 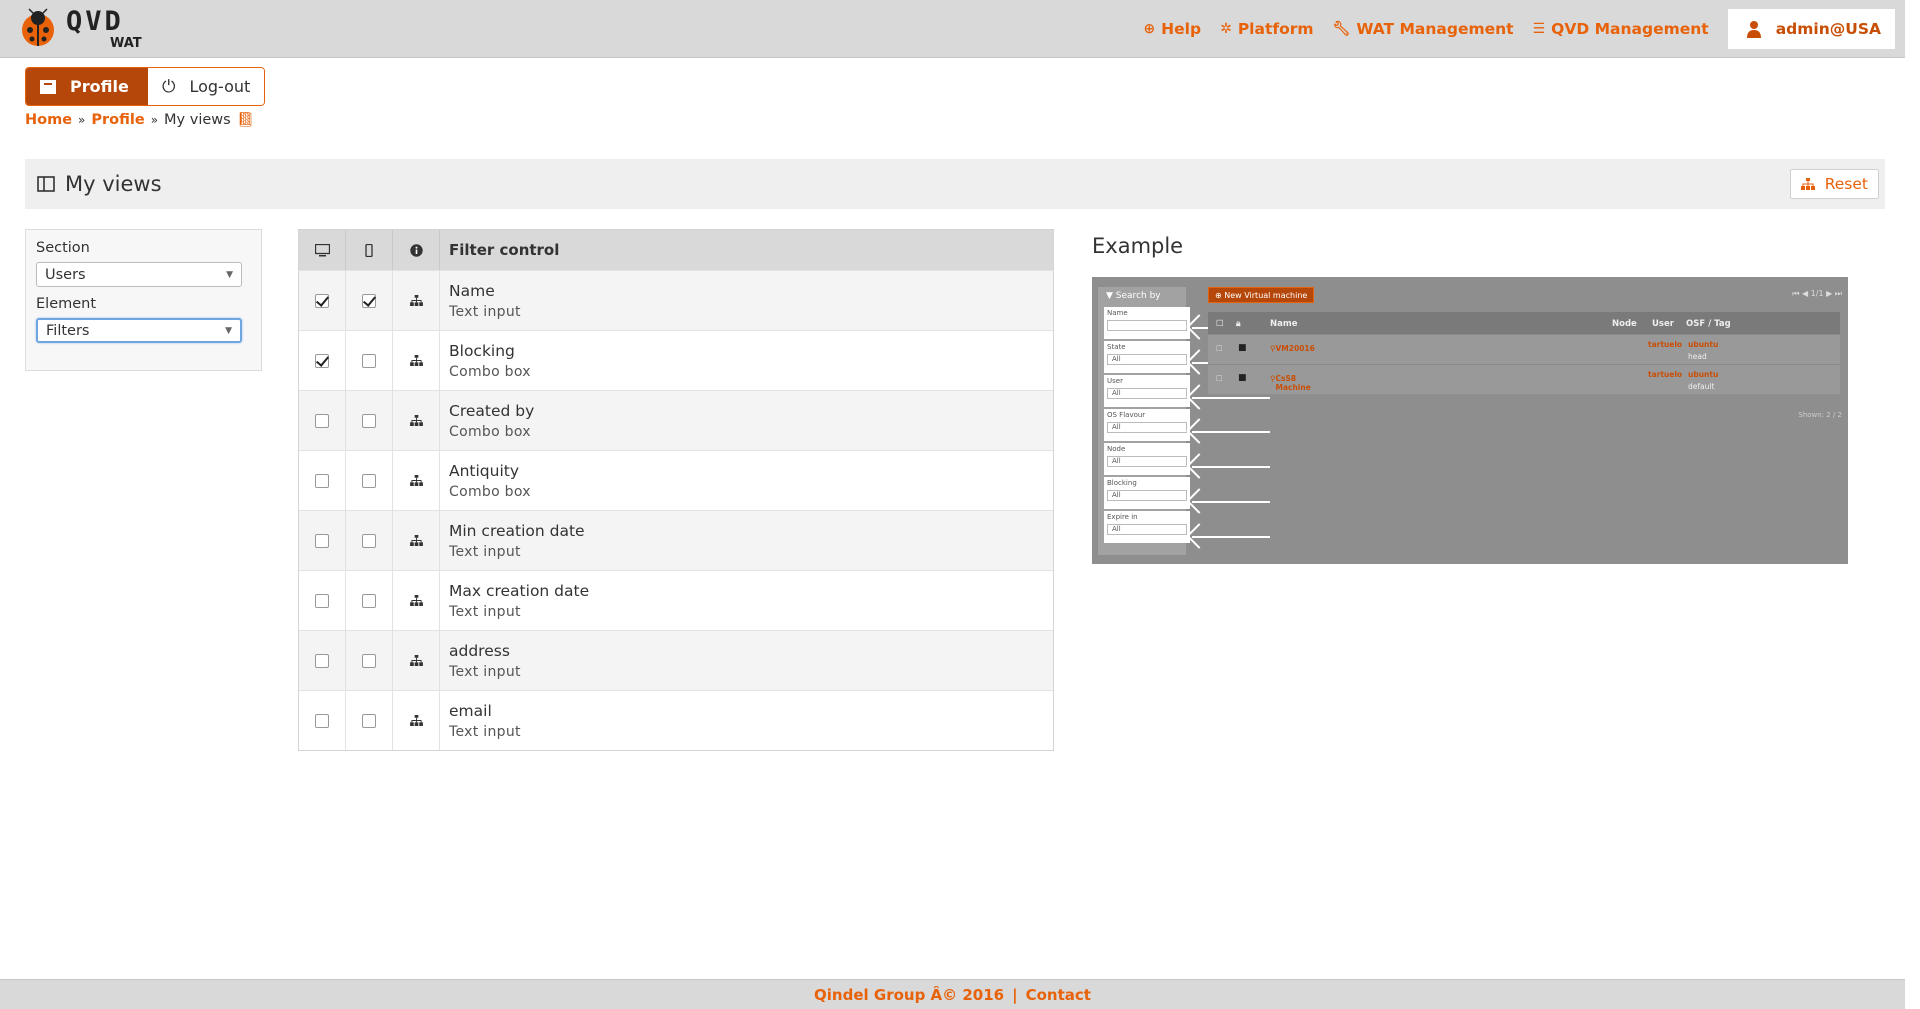 I want to click on example-row-tag: default, so click(x=1701, y=386).